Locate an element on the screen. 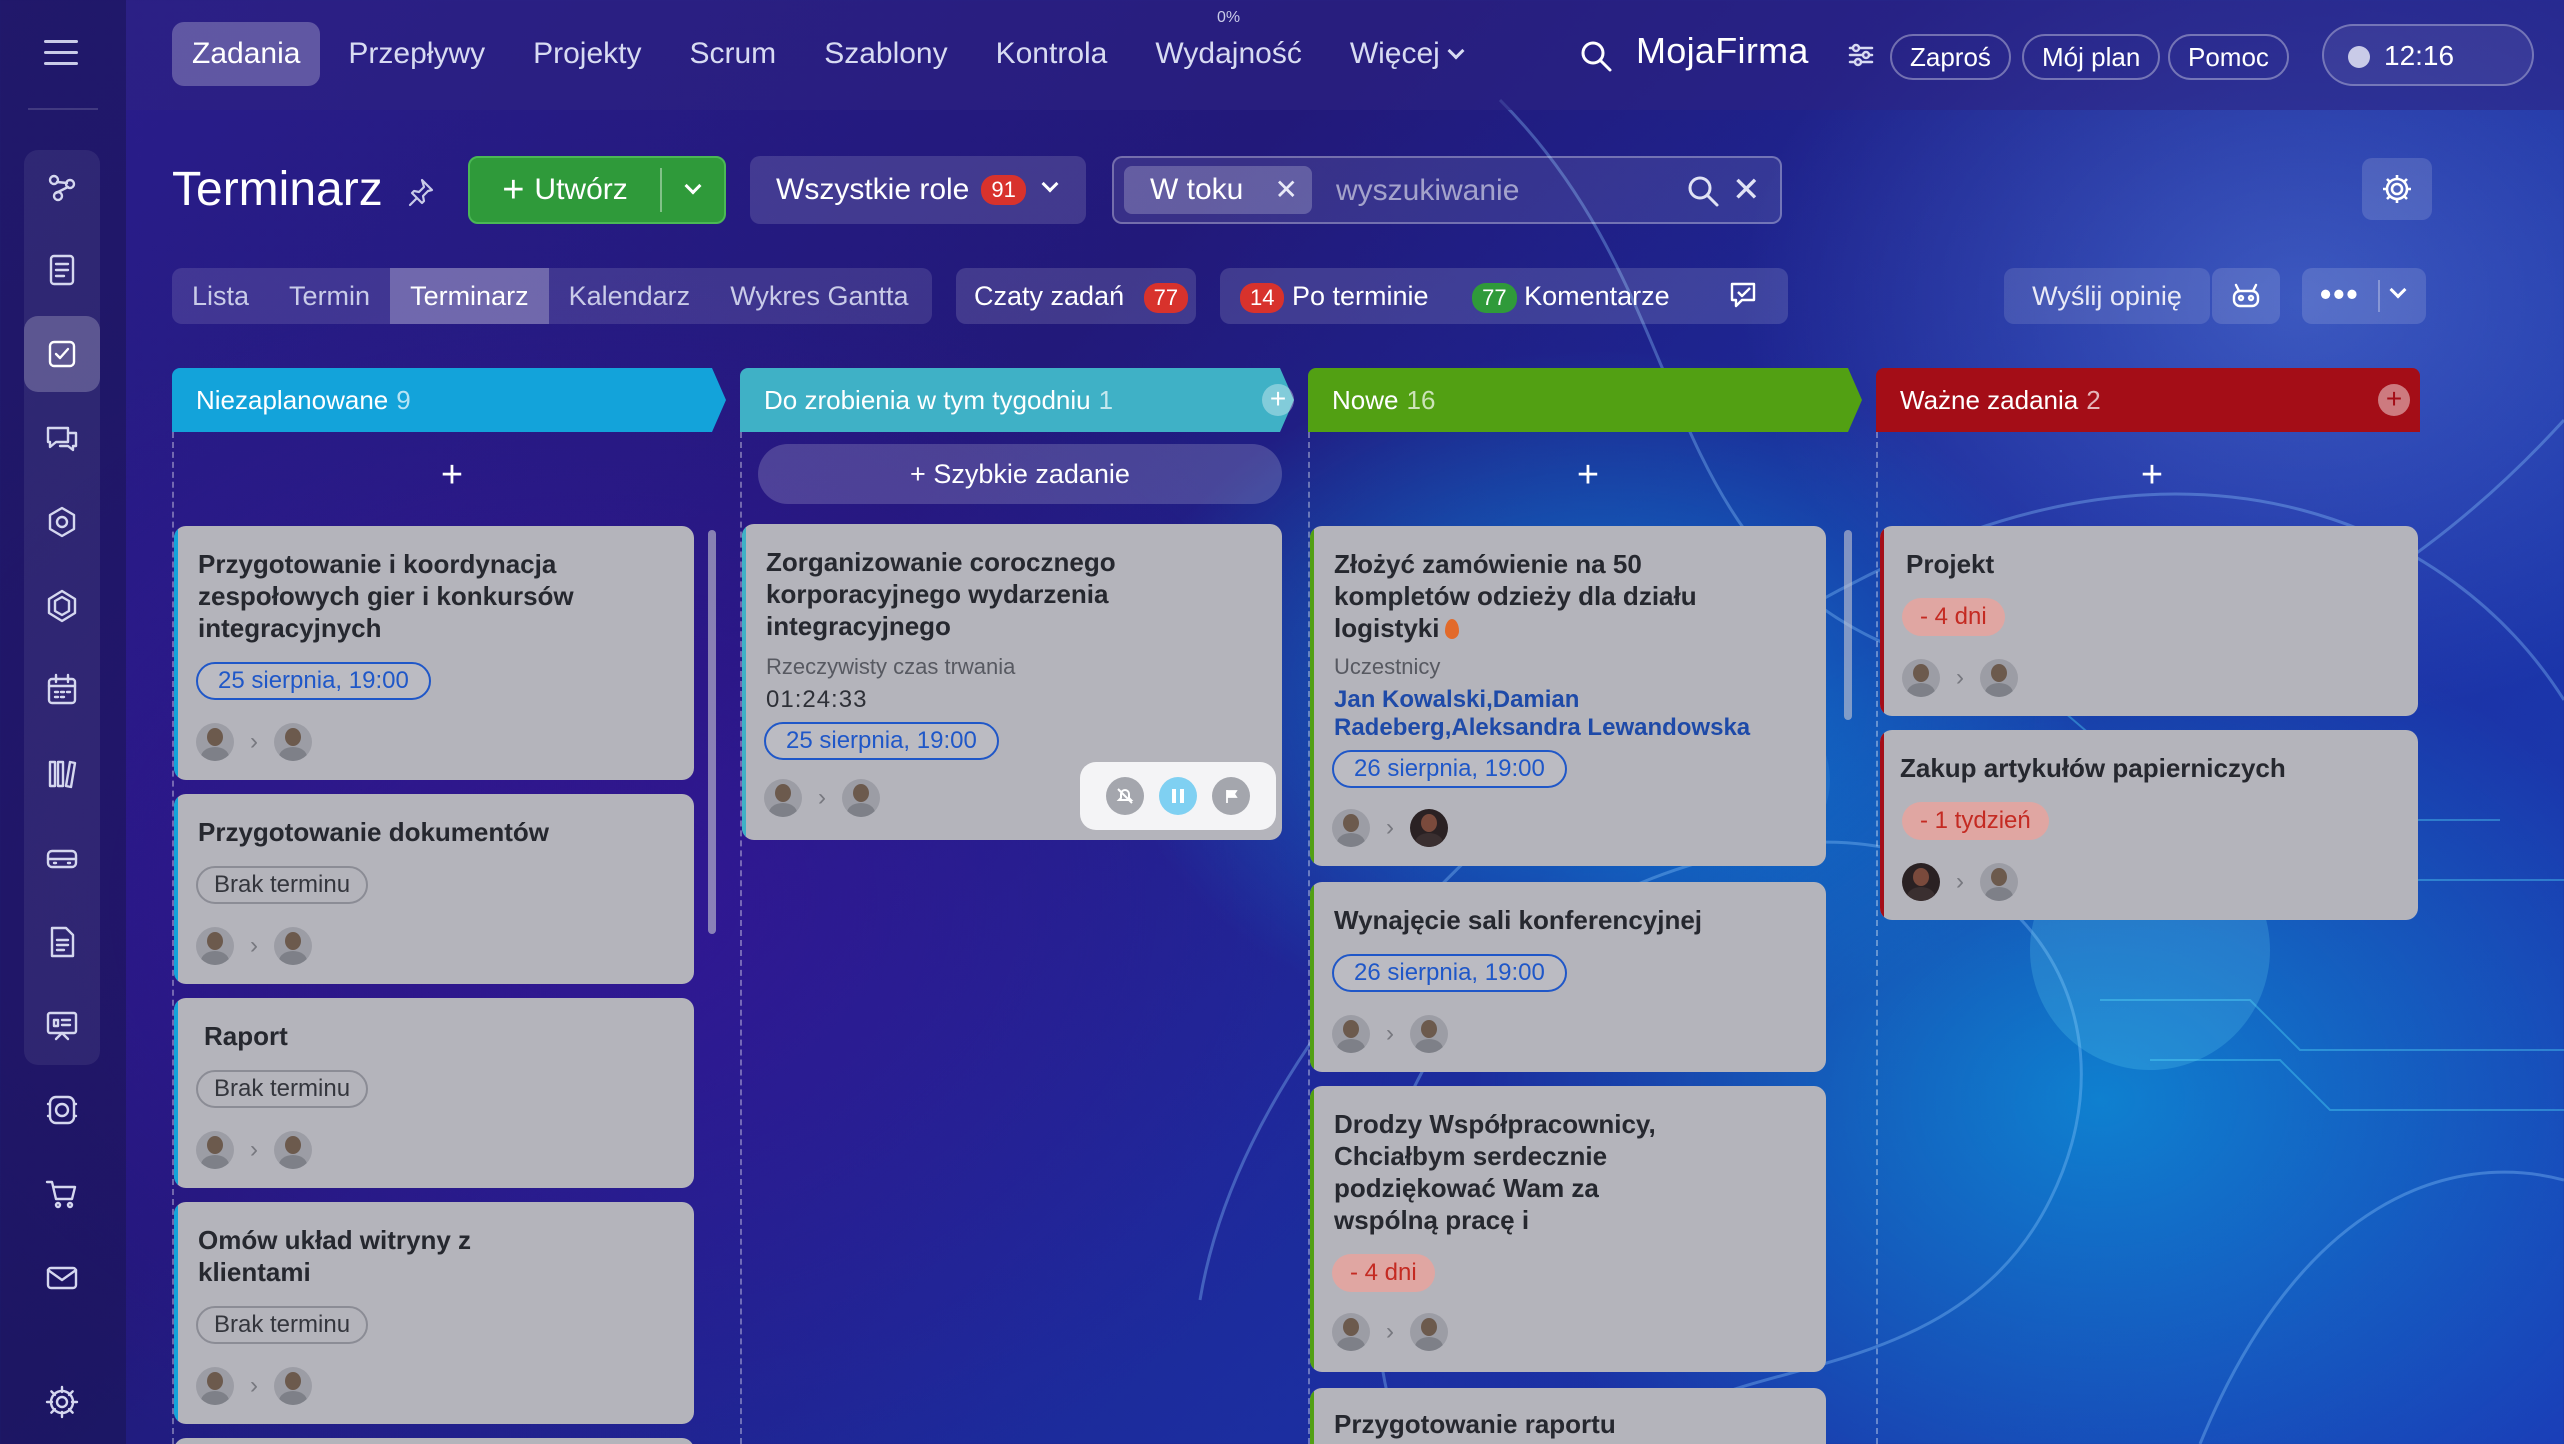 The width and height of the screenshot is (2564, 1444). task-card: Przygotowanie raportu is located at coordinates (1568, 1416).